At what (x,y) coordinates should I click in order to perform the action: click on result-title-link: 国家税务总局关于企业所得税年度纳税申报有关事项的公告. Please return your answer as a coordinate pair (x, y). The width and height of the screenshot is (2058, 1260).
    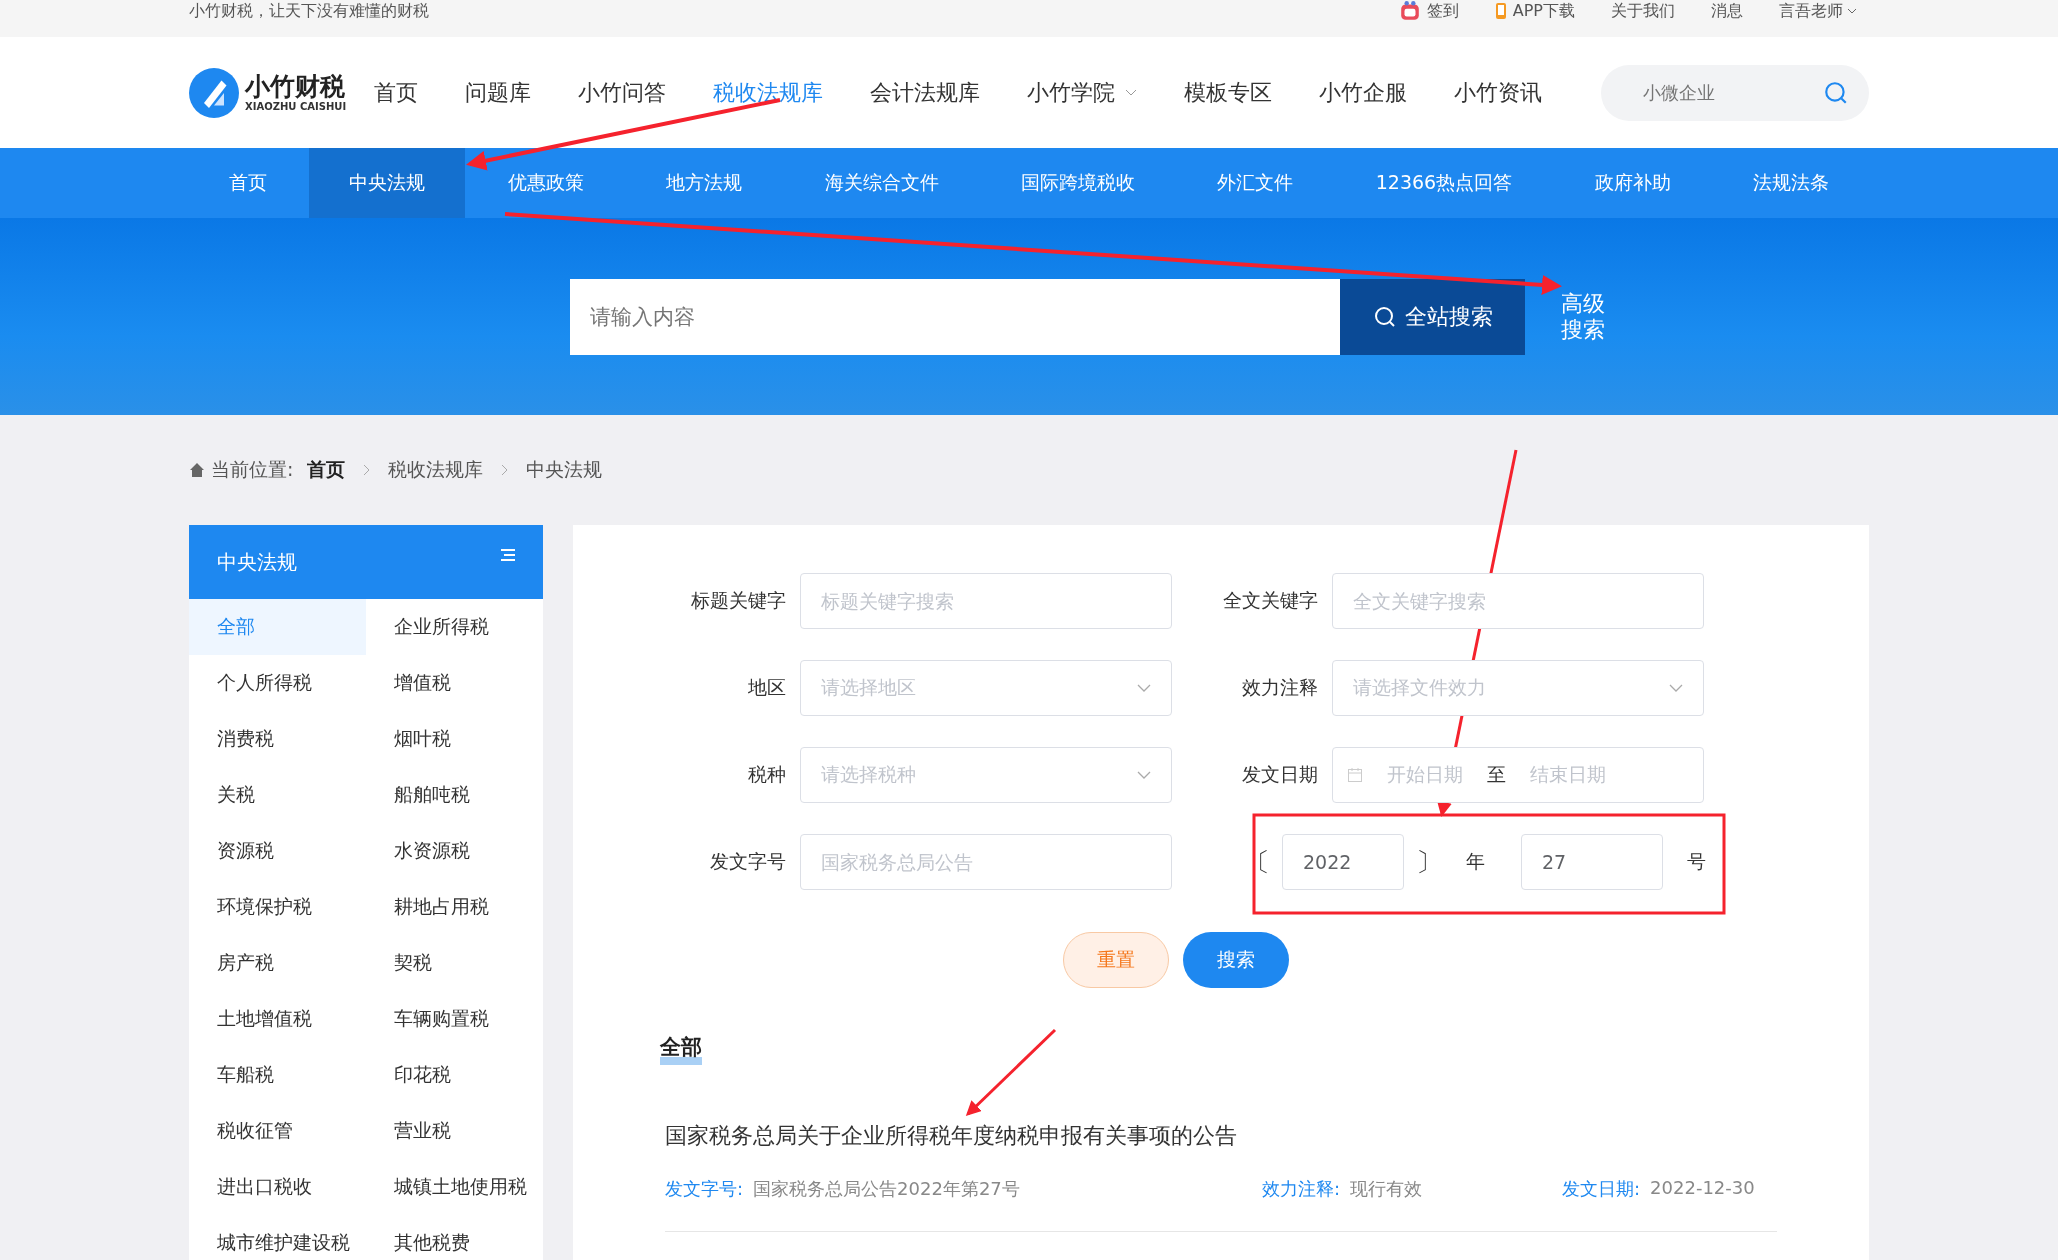
    Looking at the image, I should click on (951, 1135).